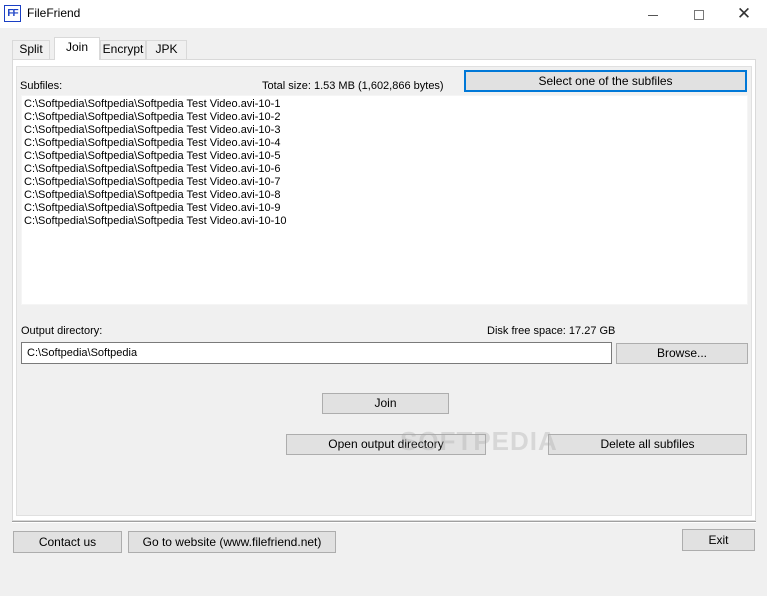 This screenshot has width=767, height=596. I want to click on disk-free-space-label: Disk free space: 17.27 GB, so click(551, 331).